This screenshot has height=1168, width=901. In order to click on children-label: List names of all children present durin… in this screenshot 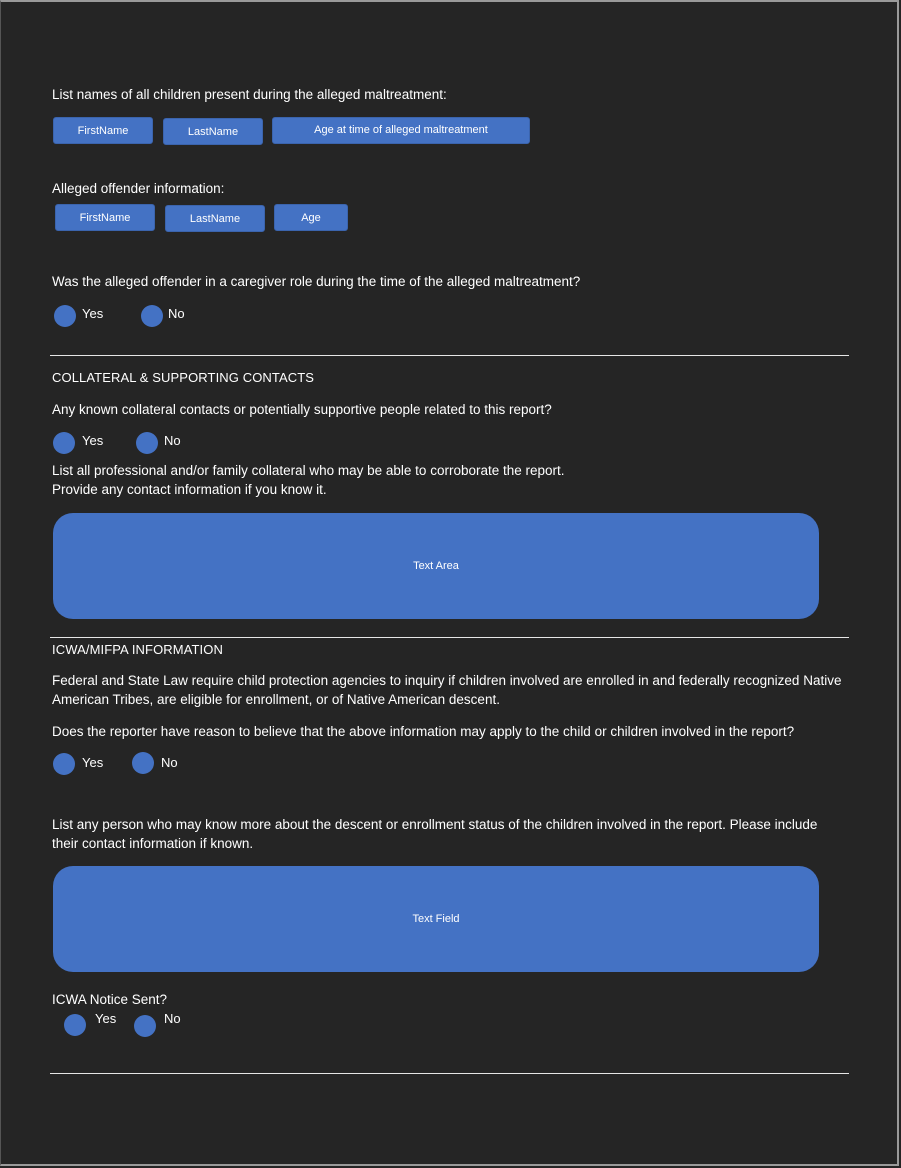, I will do `click(249, 94)`.